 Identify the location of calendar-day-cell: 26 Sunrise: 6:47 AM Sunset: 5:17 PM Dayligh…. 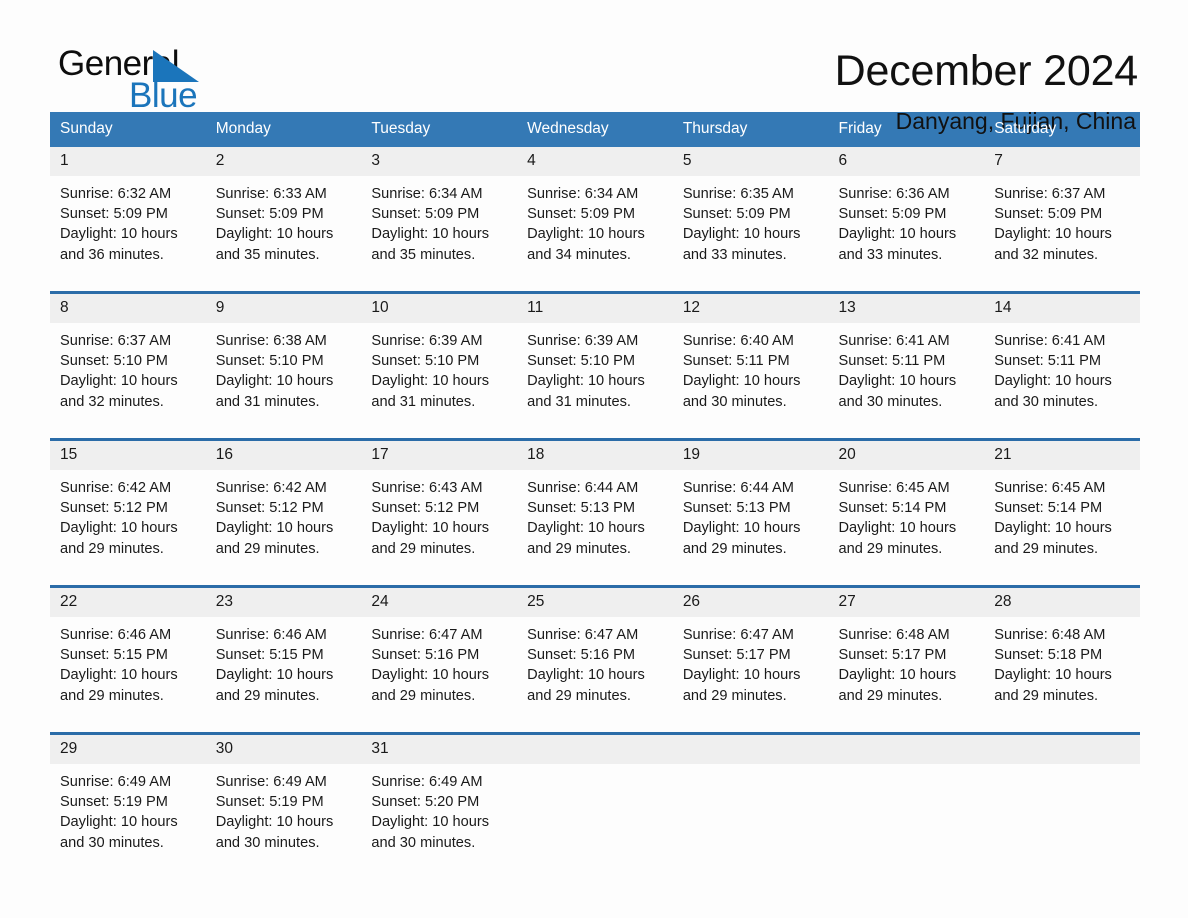
(750, 650).